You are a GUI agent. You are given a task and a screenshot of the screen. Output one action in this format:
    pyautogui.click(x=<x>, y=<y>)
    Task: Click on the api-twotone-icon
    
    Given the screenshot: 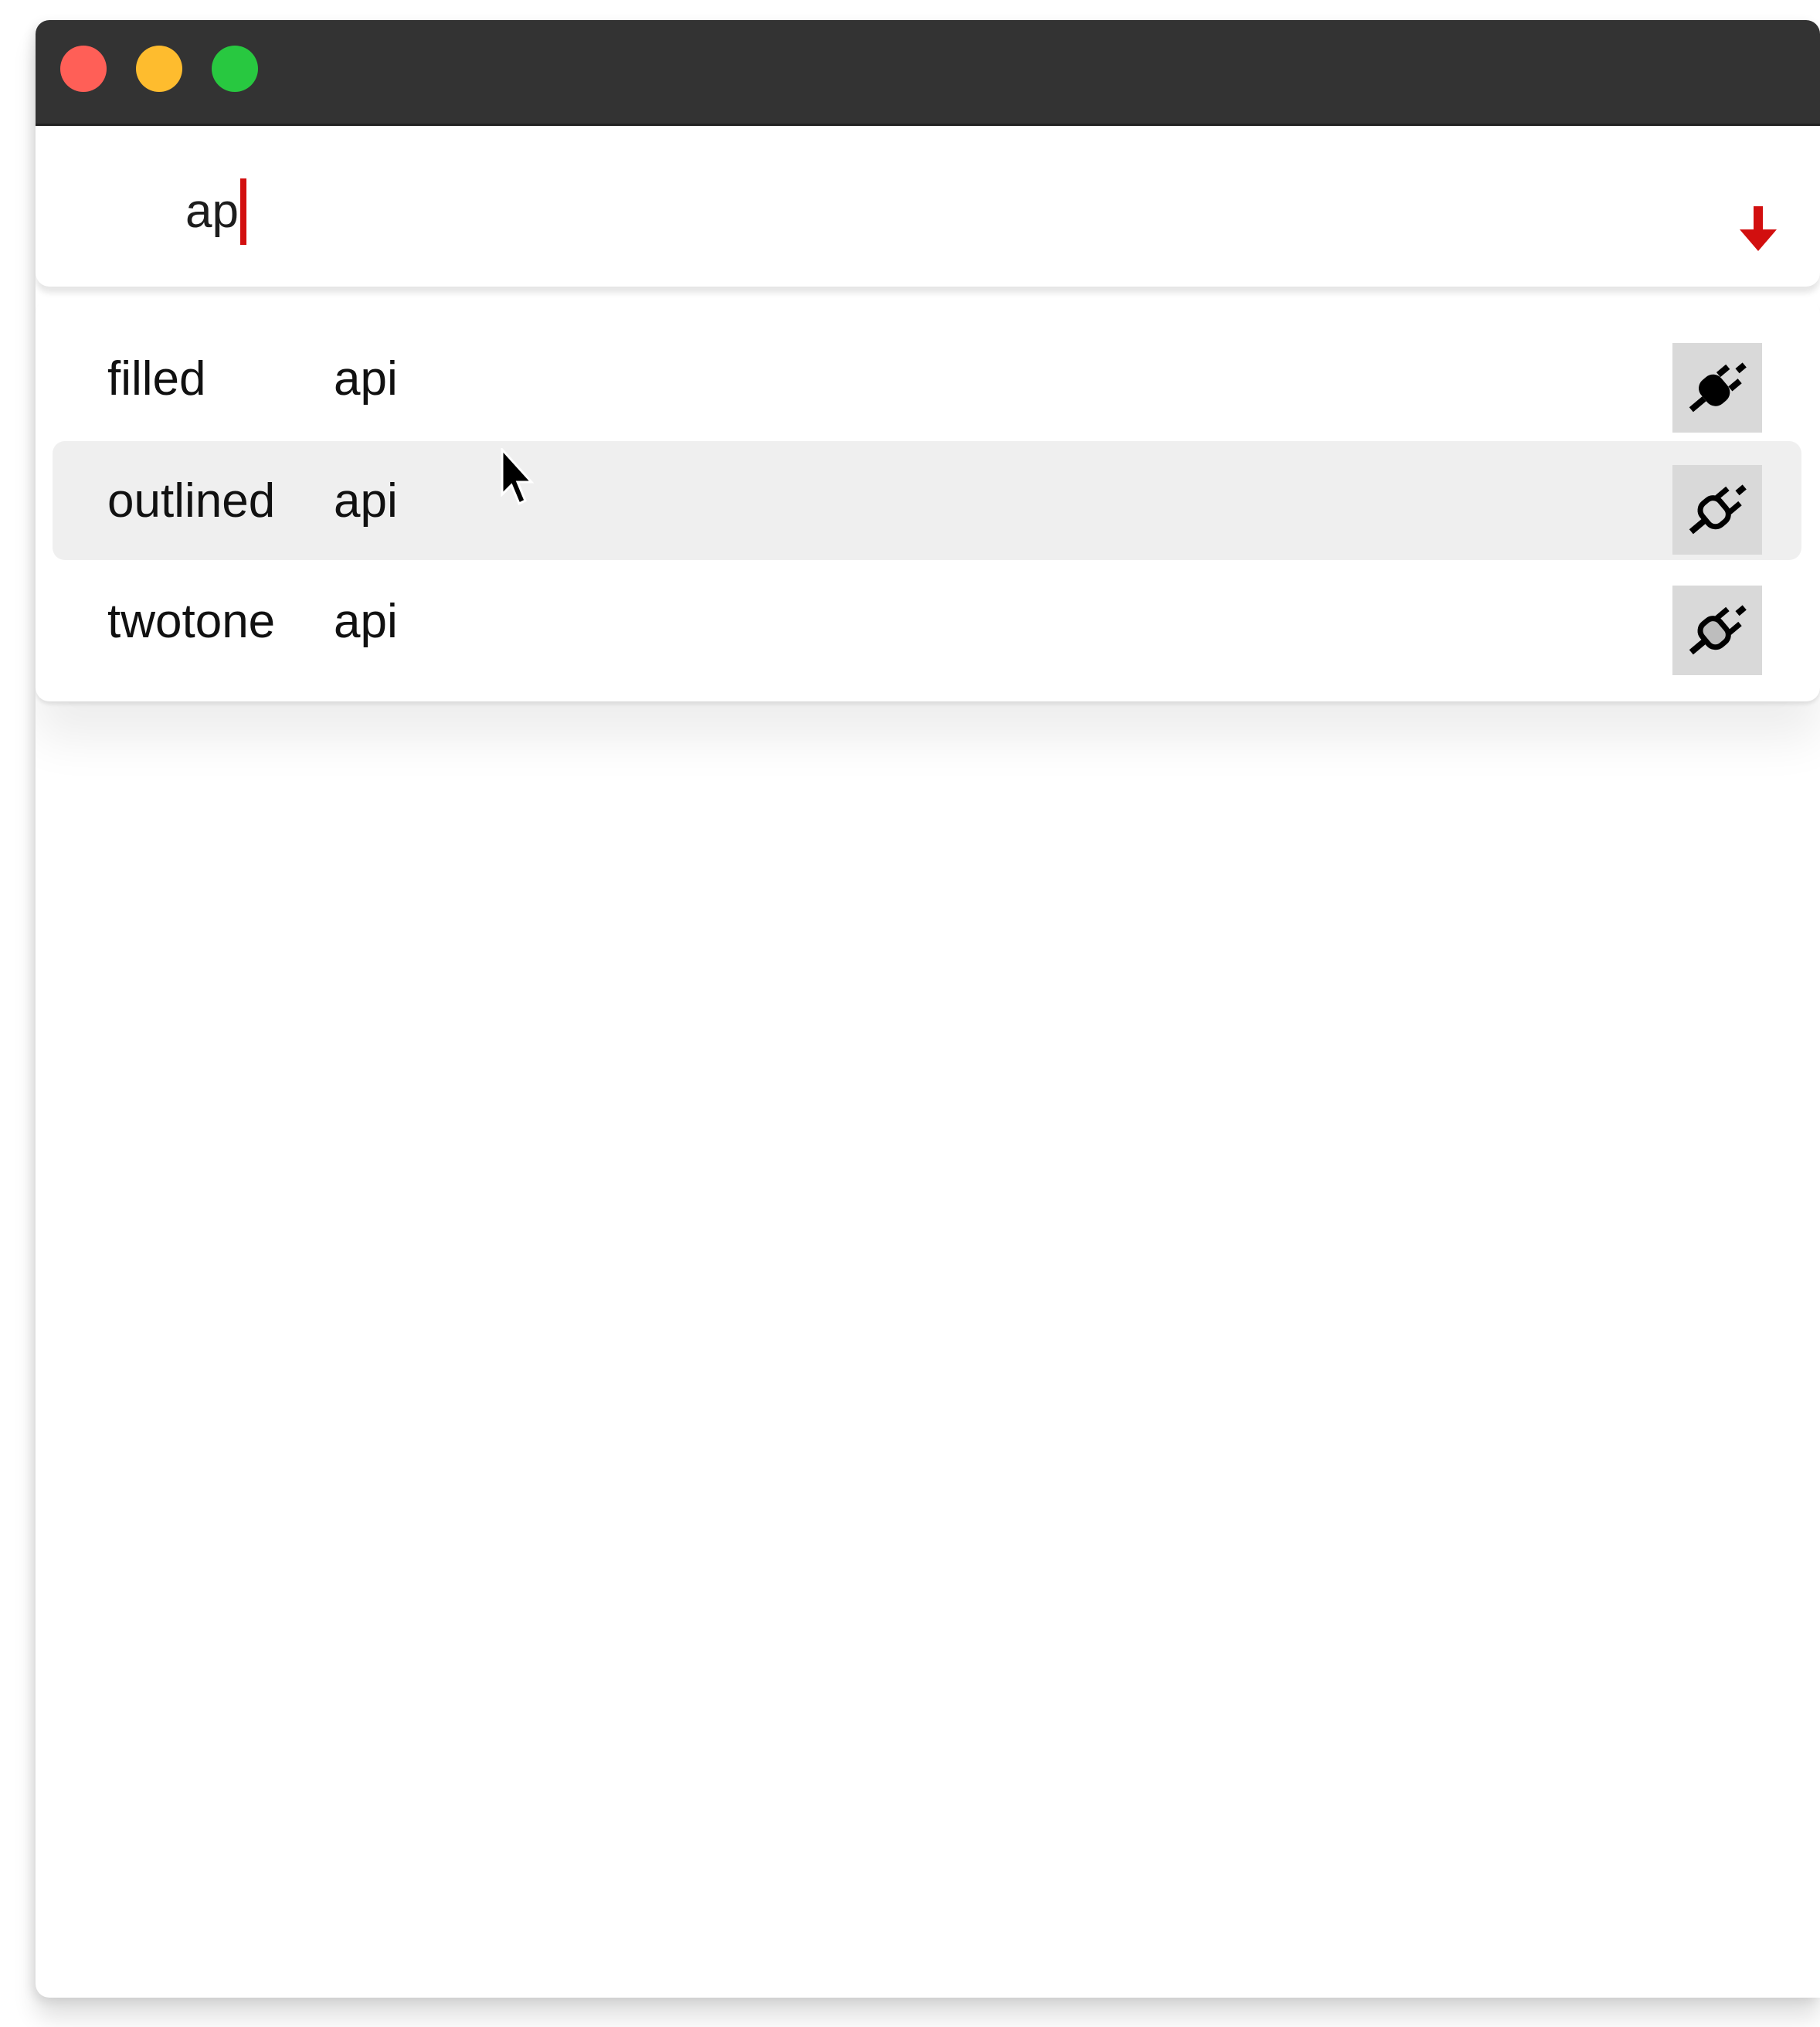 What is the action you would take?
    pyautogui.click(x=1717, y=630)
    